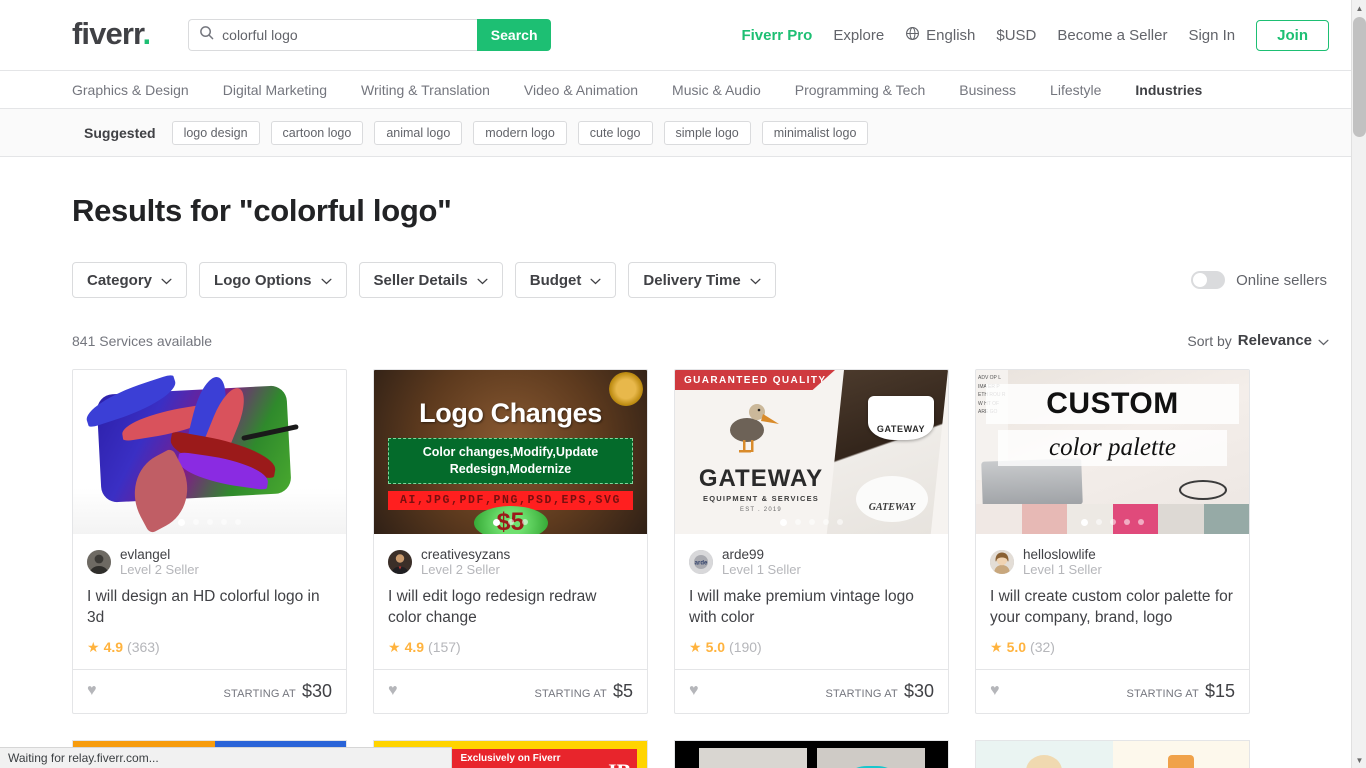 The image size is (1366, 768). I want to click on scroll-down-arrow-icon: ▼, so click(1359, 760).